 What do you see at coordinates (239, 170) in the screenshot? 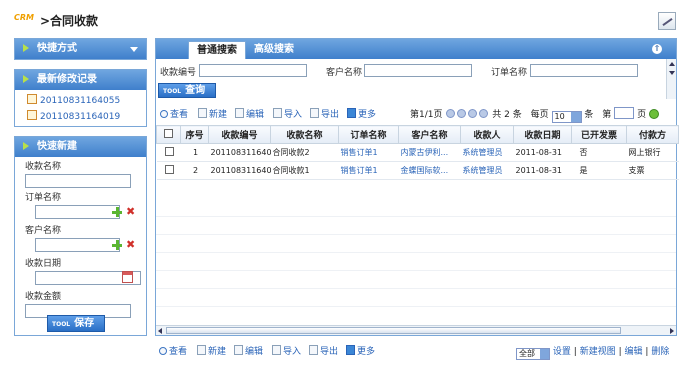
I see `cell-receipt-no: 20110831164019` at bounding box center [239, 170].